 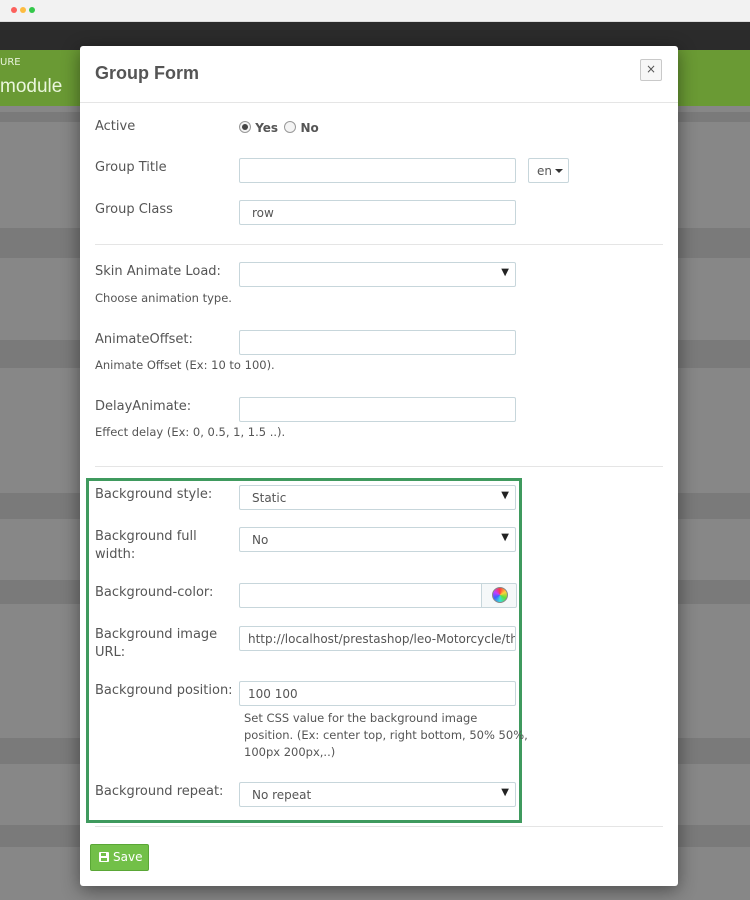 I want to click on background-position-label: Background position:, so click(x=164, y=690).